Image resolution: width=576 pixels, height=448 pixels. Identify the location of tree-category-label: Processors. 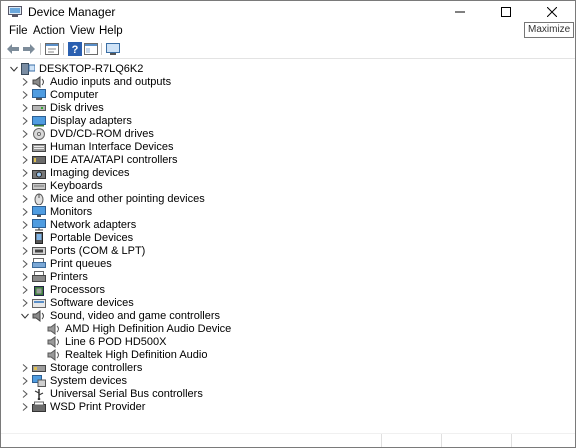
(78, 289).